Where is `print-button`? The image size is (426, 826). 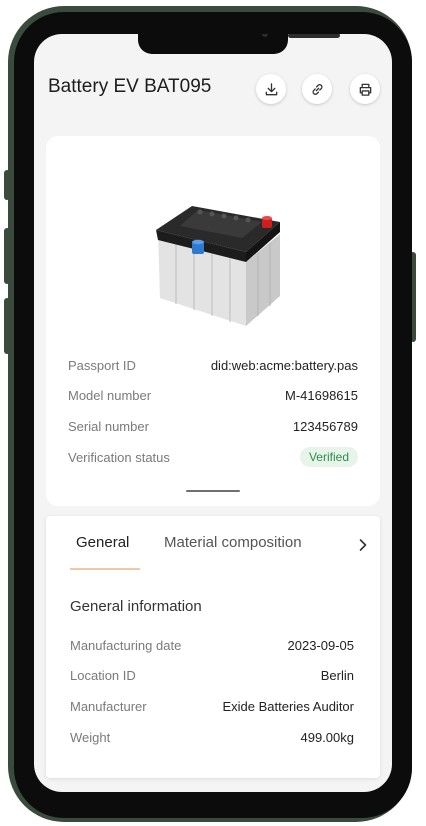
print-button is located at coordinates (365, 89).